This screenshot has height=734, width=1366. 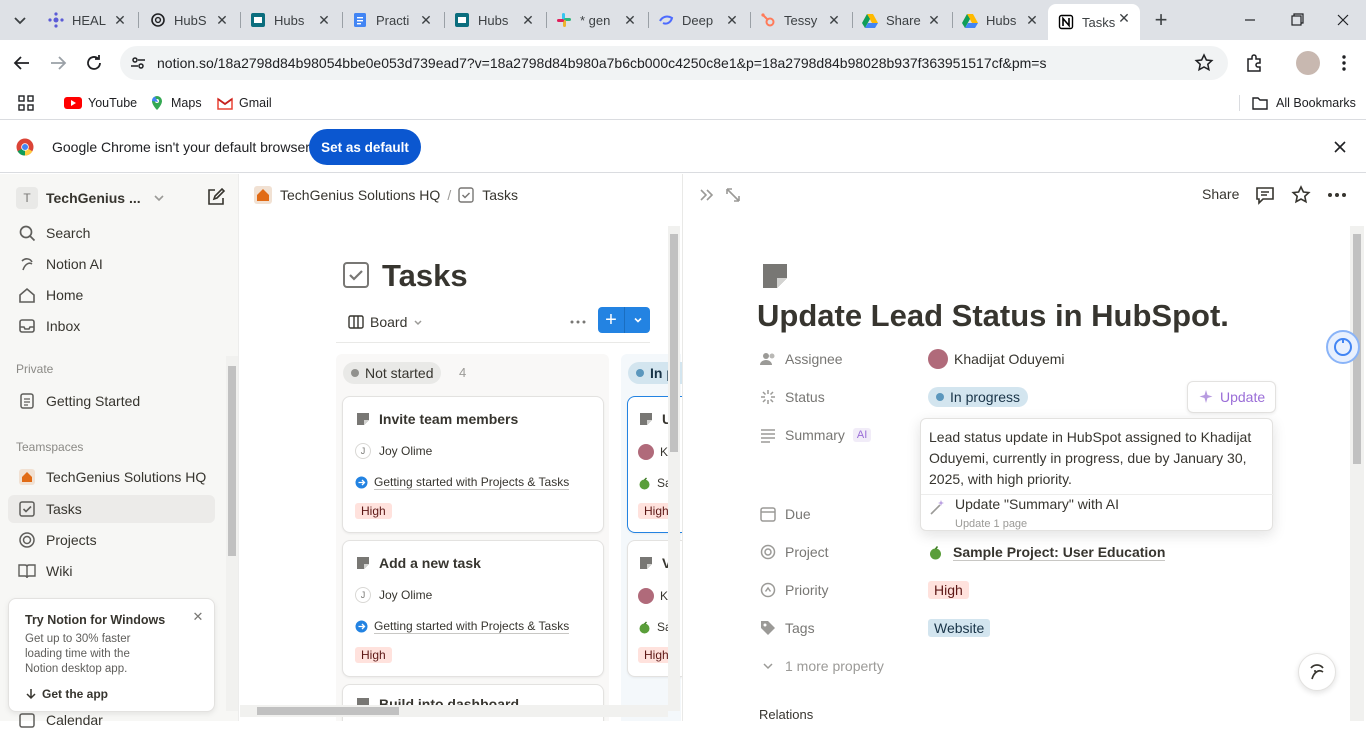 What do you see at coordinates (1096, 513) in the screenshot?
I see `update-summary-action: Update "Summary" with AI Update 1 page` at bounding box center [1096, 513].